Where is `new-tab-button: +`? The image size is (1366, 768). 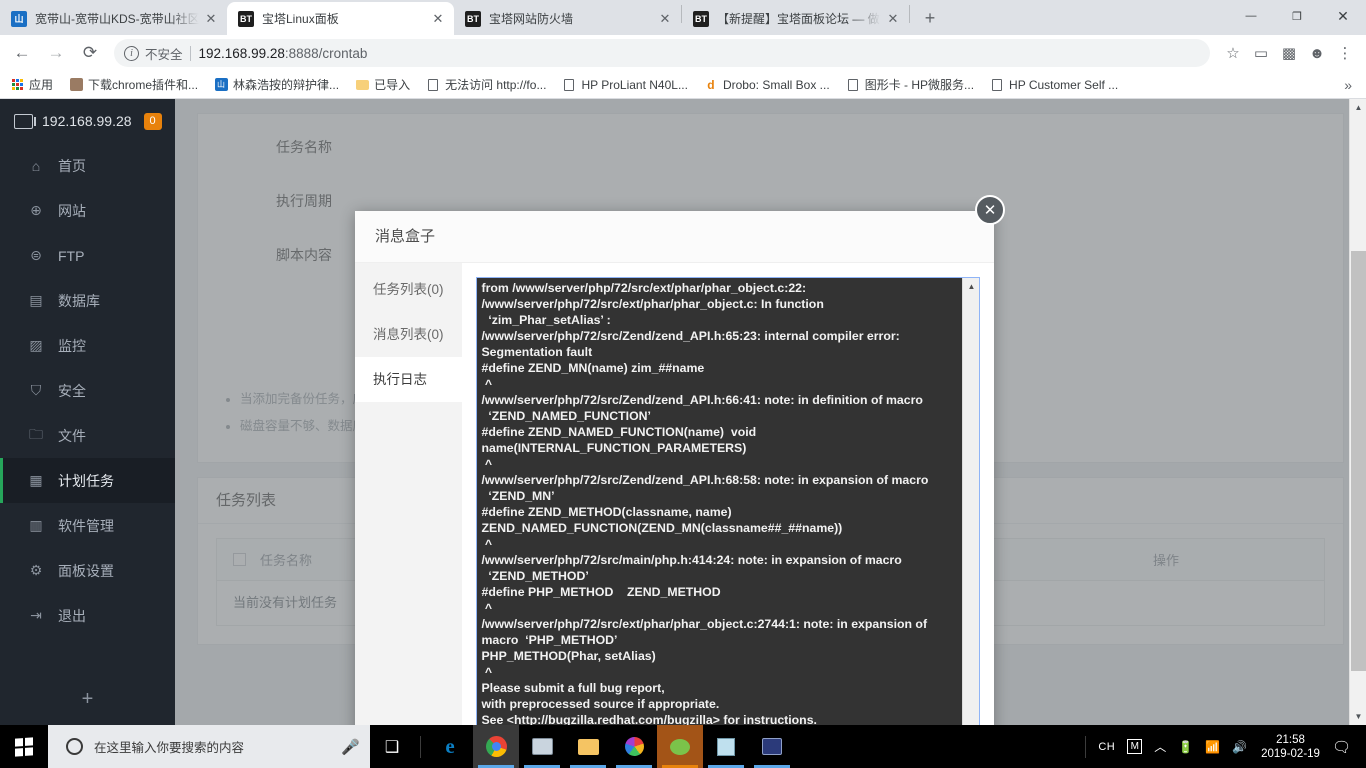
new-tab-button: + is located at coordinates (930, 18).